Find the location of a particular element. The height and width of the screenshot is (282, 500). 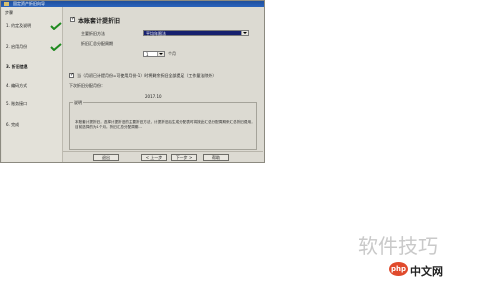

site-logo: php 中文网 is located at coordinates (417, 270).